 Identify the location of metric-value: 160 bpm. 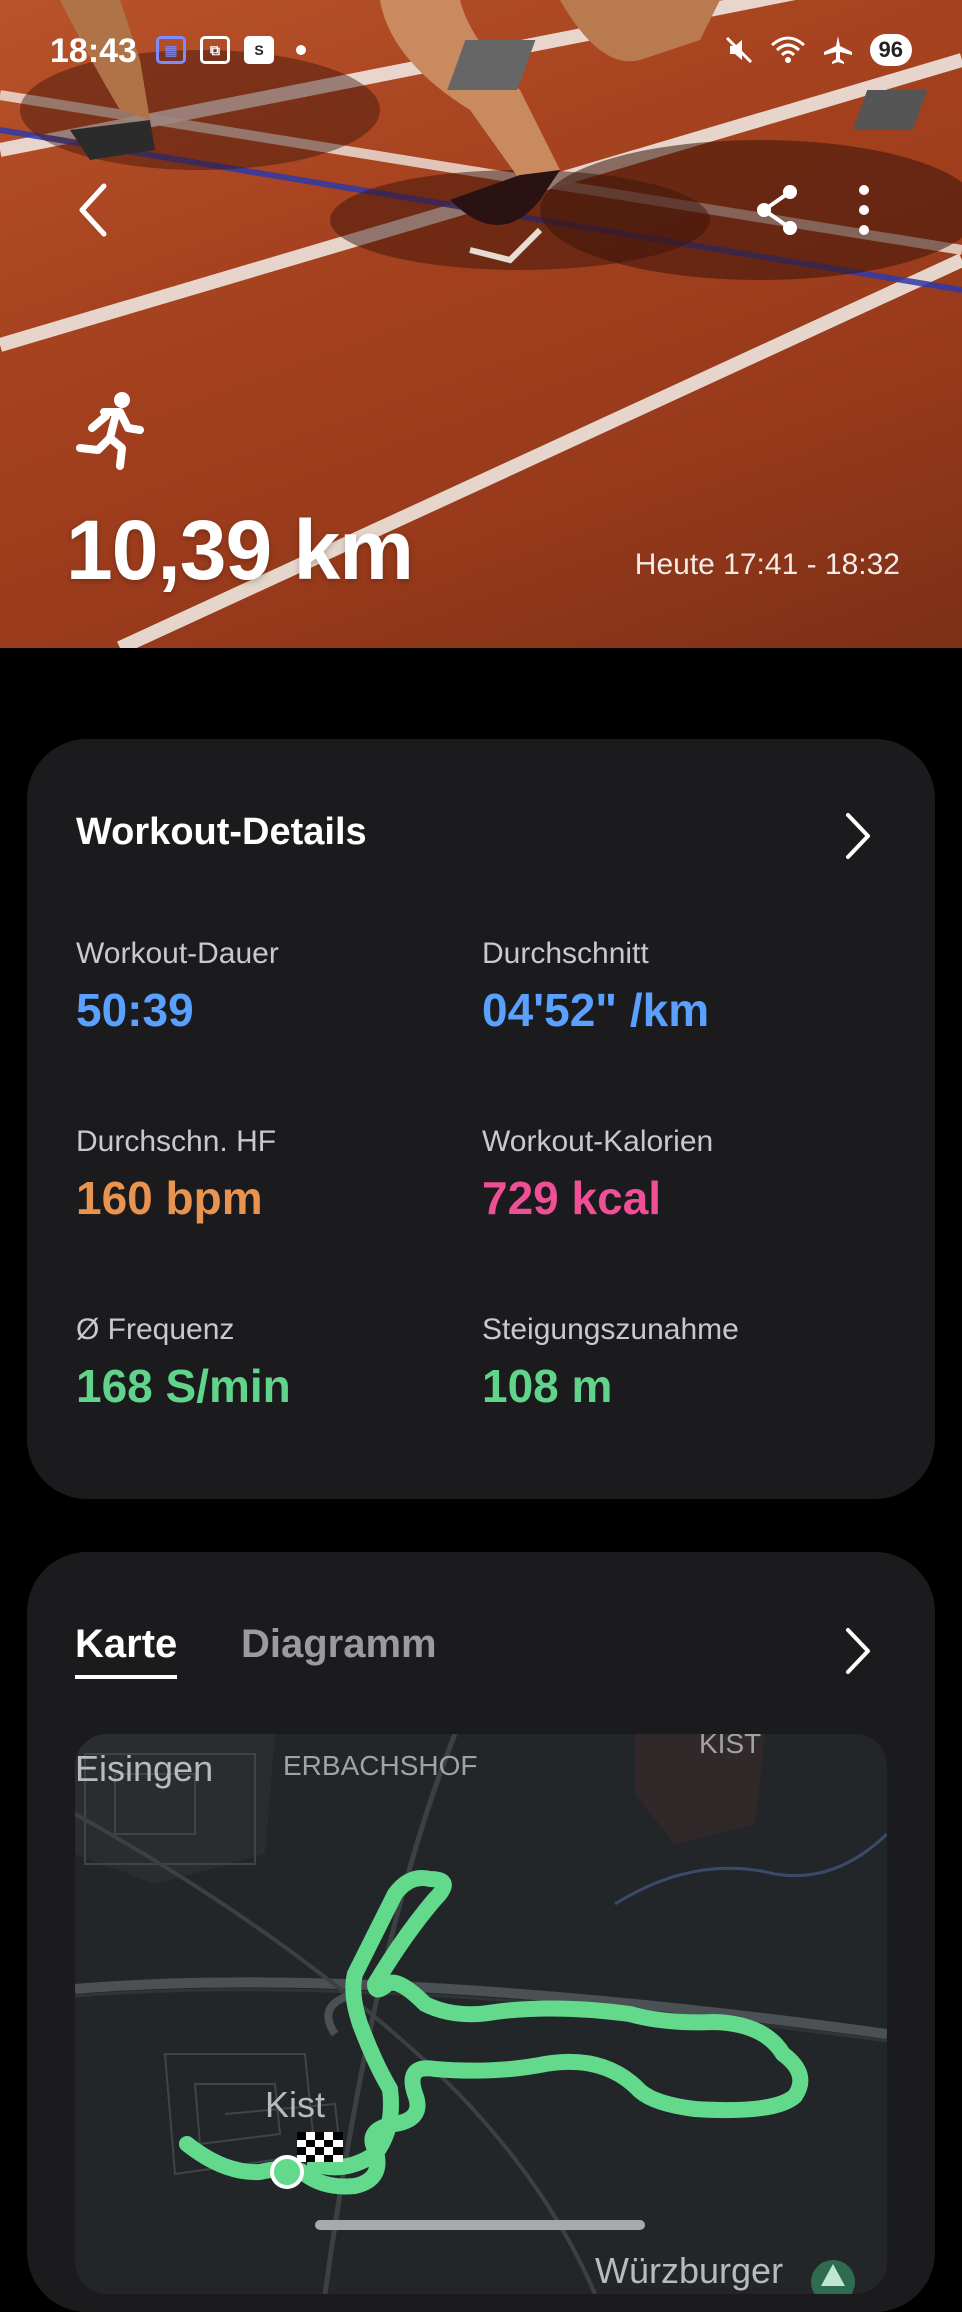
(169, 1198).